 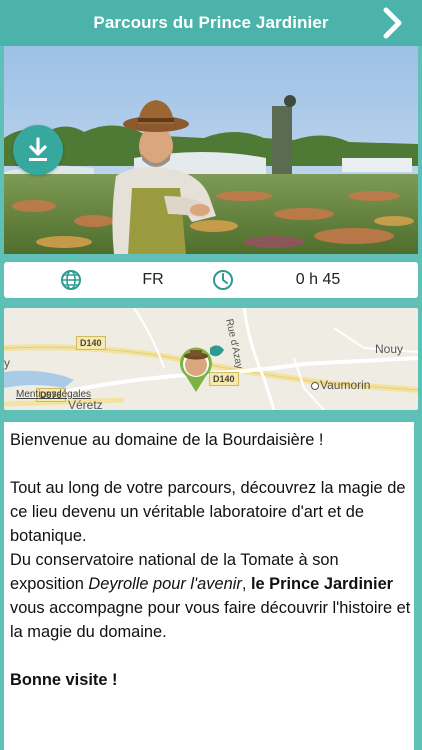 What do you see at coordinates (91, 343) in the screenshot?
I see `road-label-d140-a: D140` at bounding box center [91, 343].